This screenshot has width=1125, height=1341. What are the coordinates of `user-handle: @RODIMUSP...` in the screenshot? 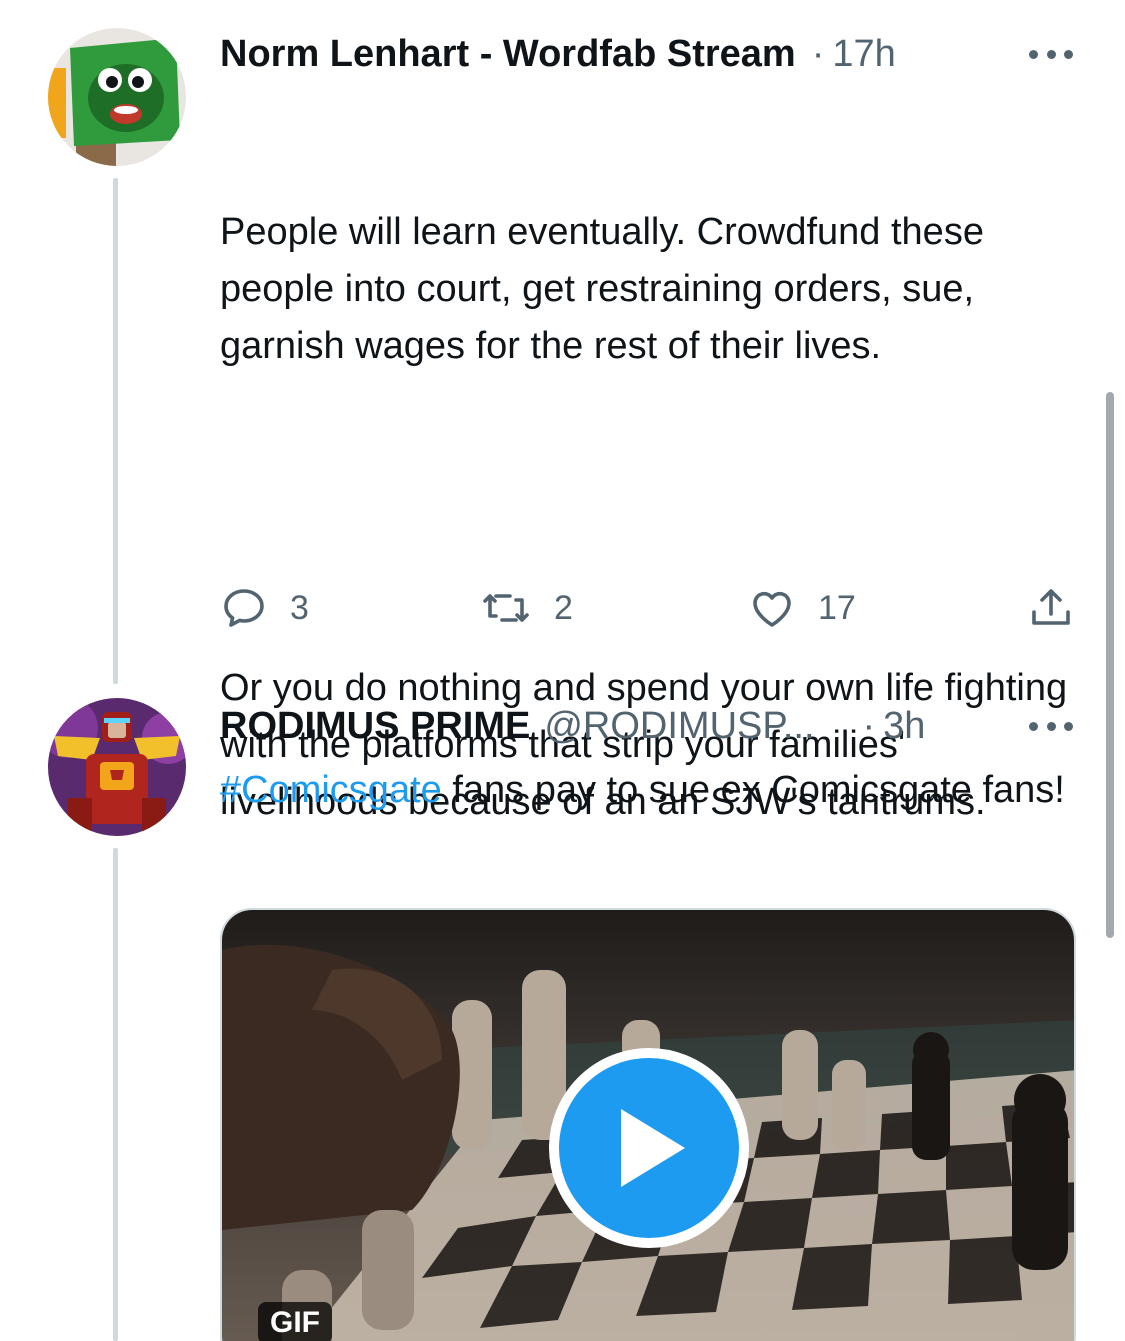 It's located at (679, 726).